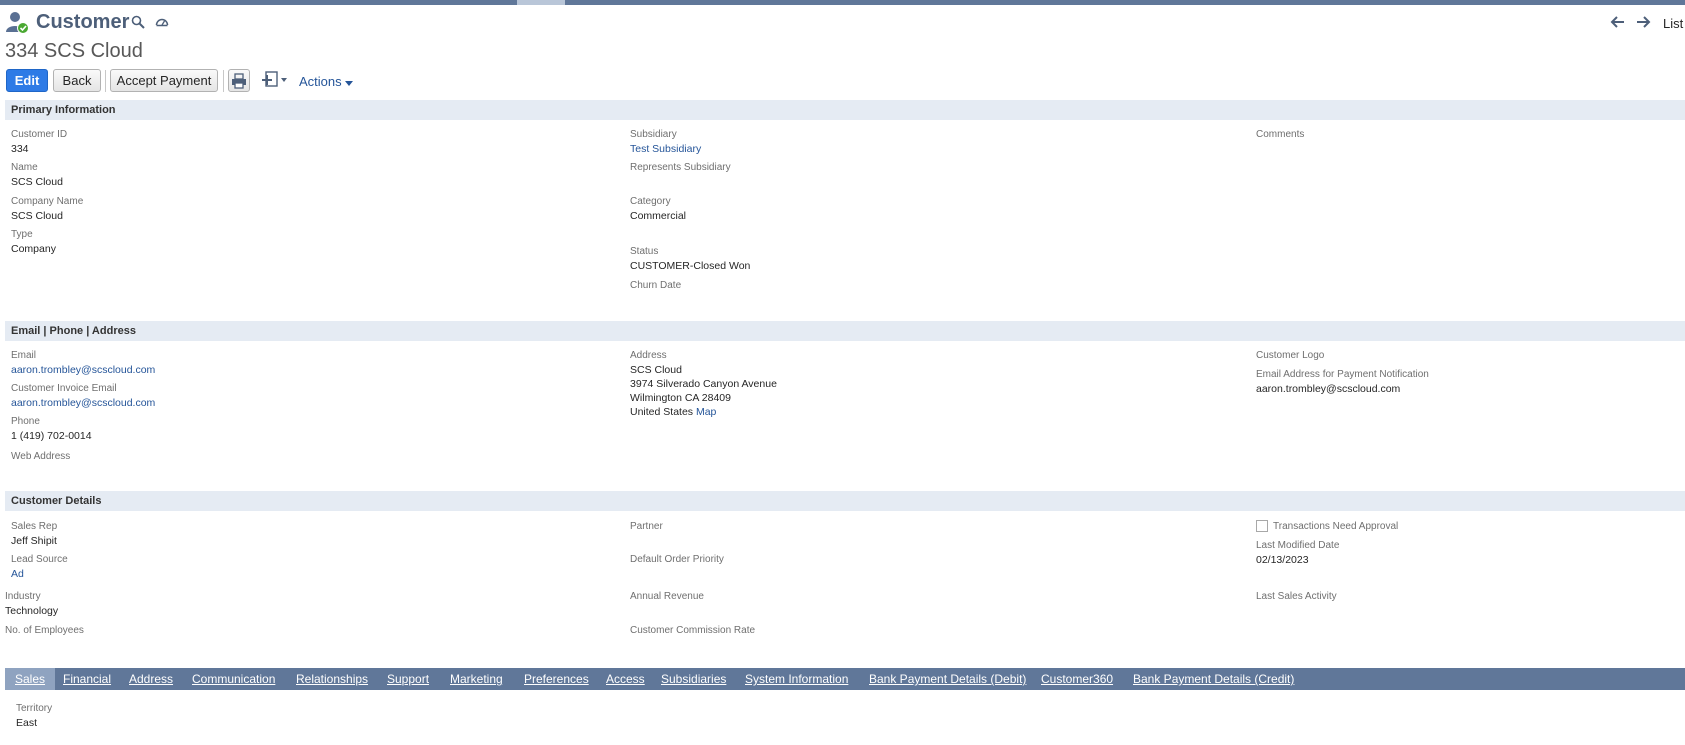  I want to click on category-value: Commercial, so click(658, 216).